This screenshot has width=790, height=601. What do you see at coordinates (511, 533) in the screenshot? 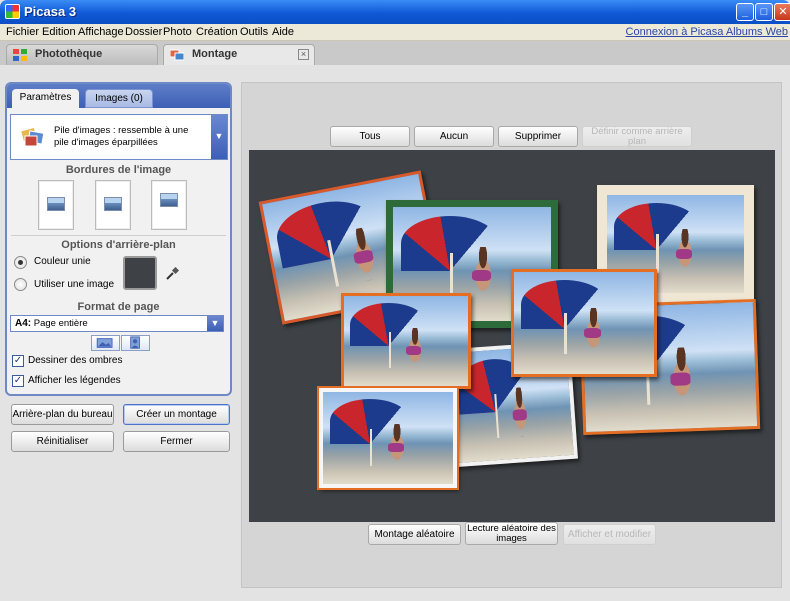
I see `random-slideshow-button: Lecture aléatoire des images` at bounding box center [511, 533].